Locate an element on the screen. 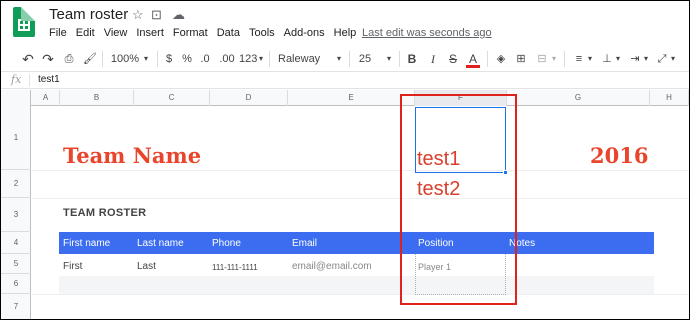 This screenshot has width=690, height=320. menu-view: View is located at coordinates (116, 35).